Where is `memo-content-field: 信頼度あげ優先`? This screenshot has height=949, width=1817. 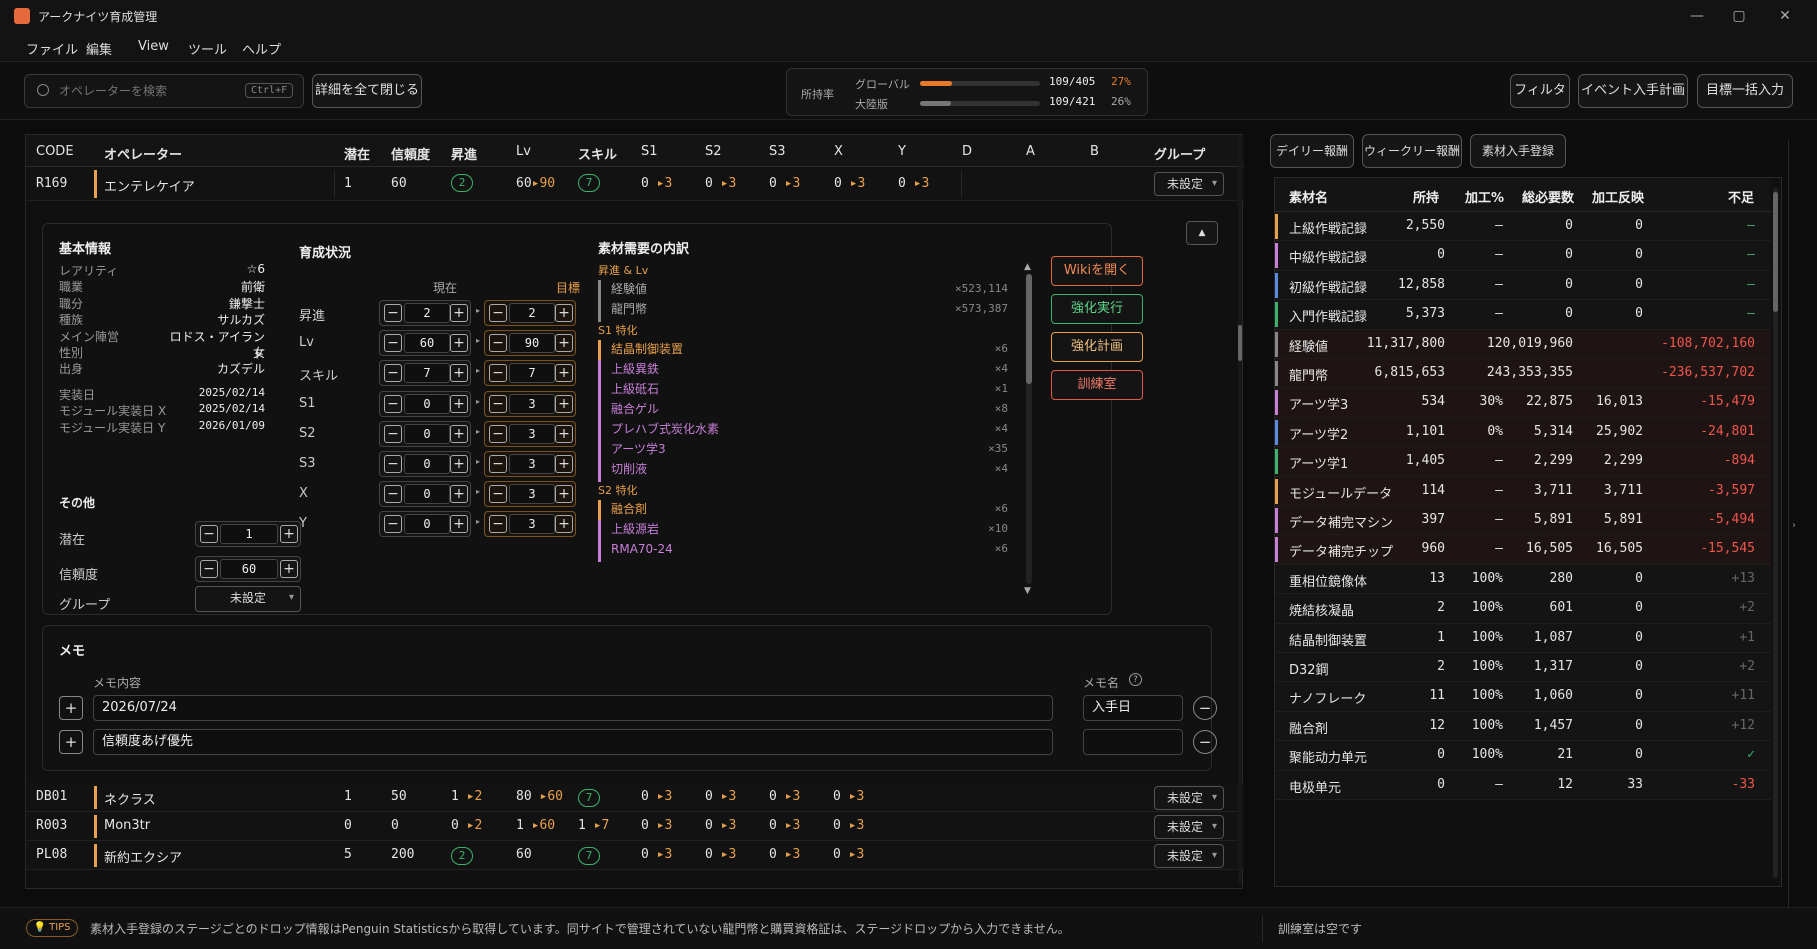 memo-content-field: 信頼度あげ優先 is located at coordinates (573, 742).